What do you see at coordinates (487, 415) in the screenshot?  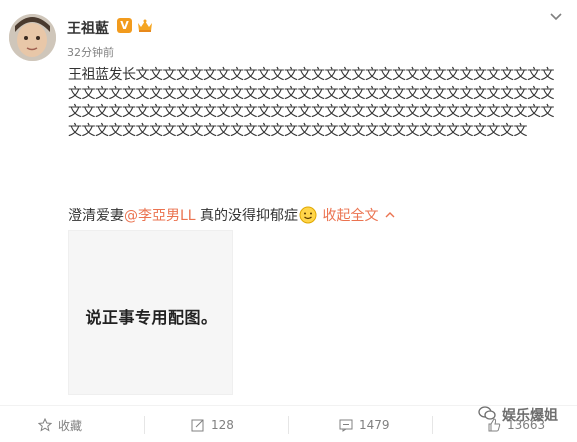 I see `wechat-icon` at bounding box center [487, 415].